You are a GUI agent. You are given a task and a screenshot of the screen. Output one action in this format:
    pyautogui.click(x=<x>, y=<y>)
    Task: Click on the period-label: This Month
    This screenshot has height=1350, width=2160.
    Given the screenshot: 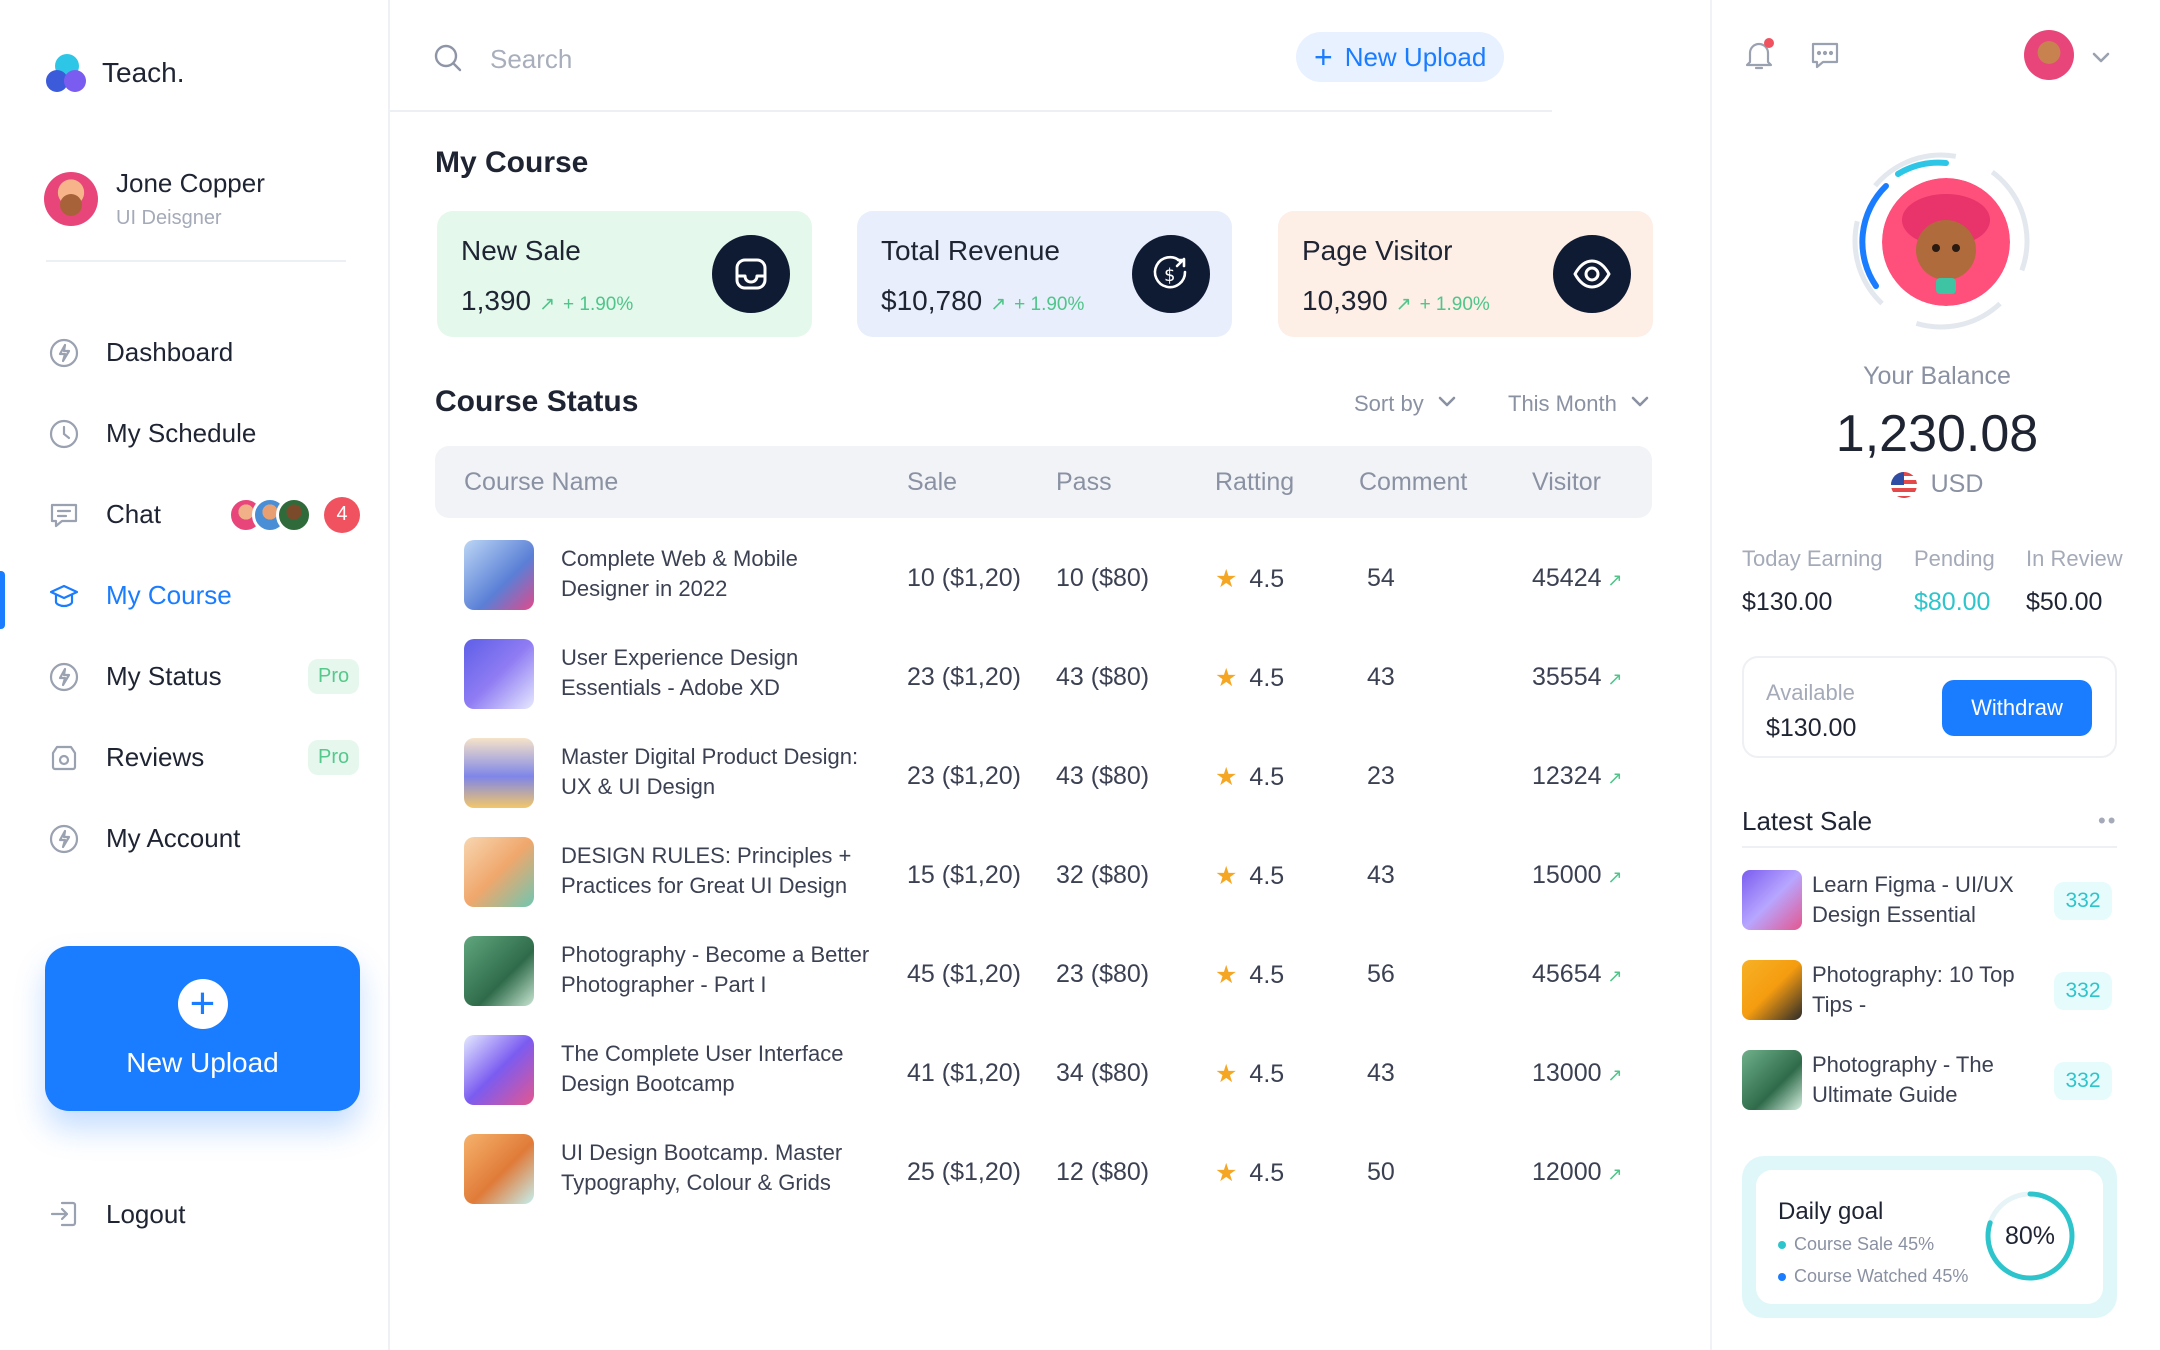 What is the action you would take?
    pyautogui.click(x=1562, y=403)
    